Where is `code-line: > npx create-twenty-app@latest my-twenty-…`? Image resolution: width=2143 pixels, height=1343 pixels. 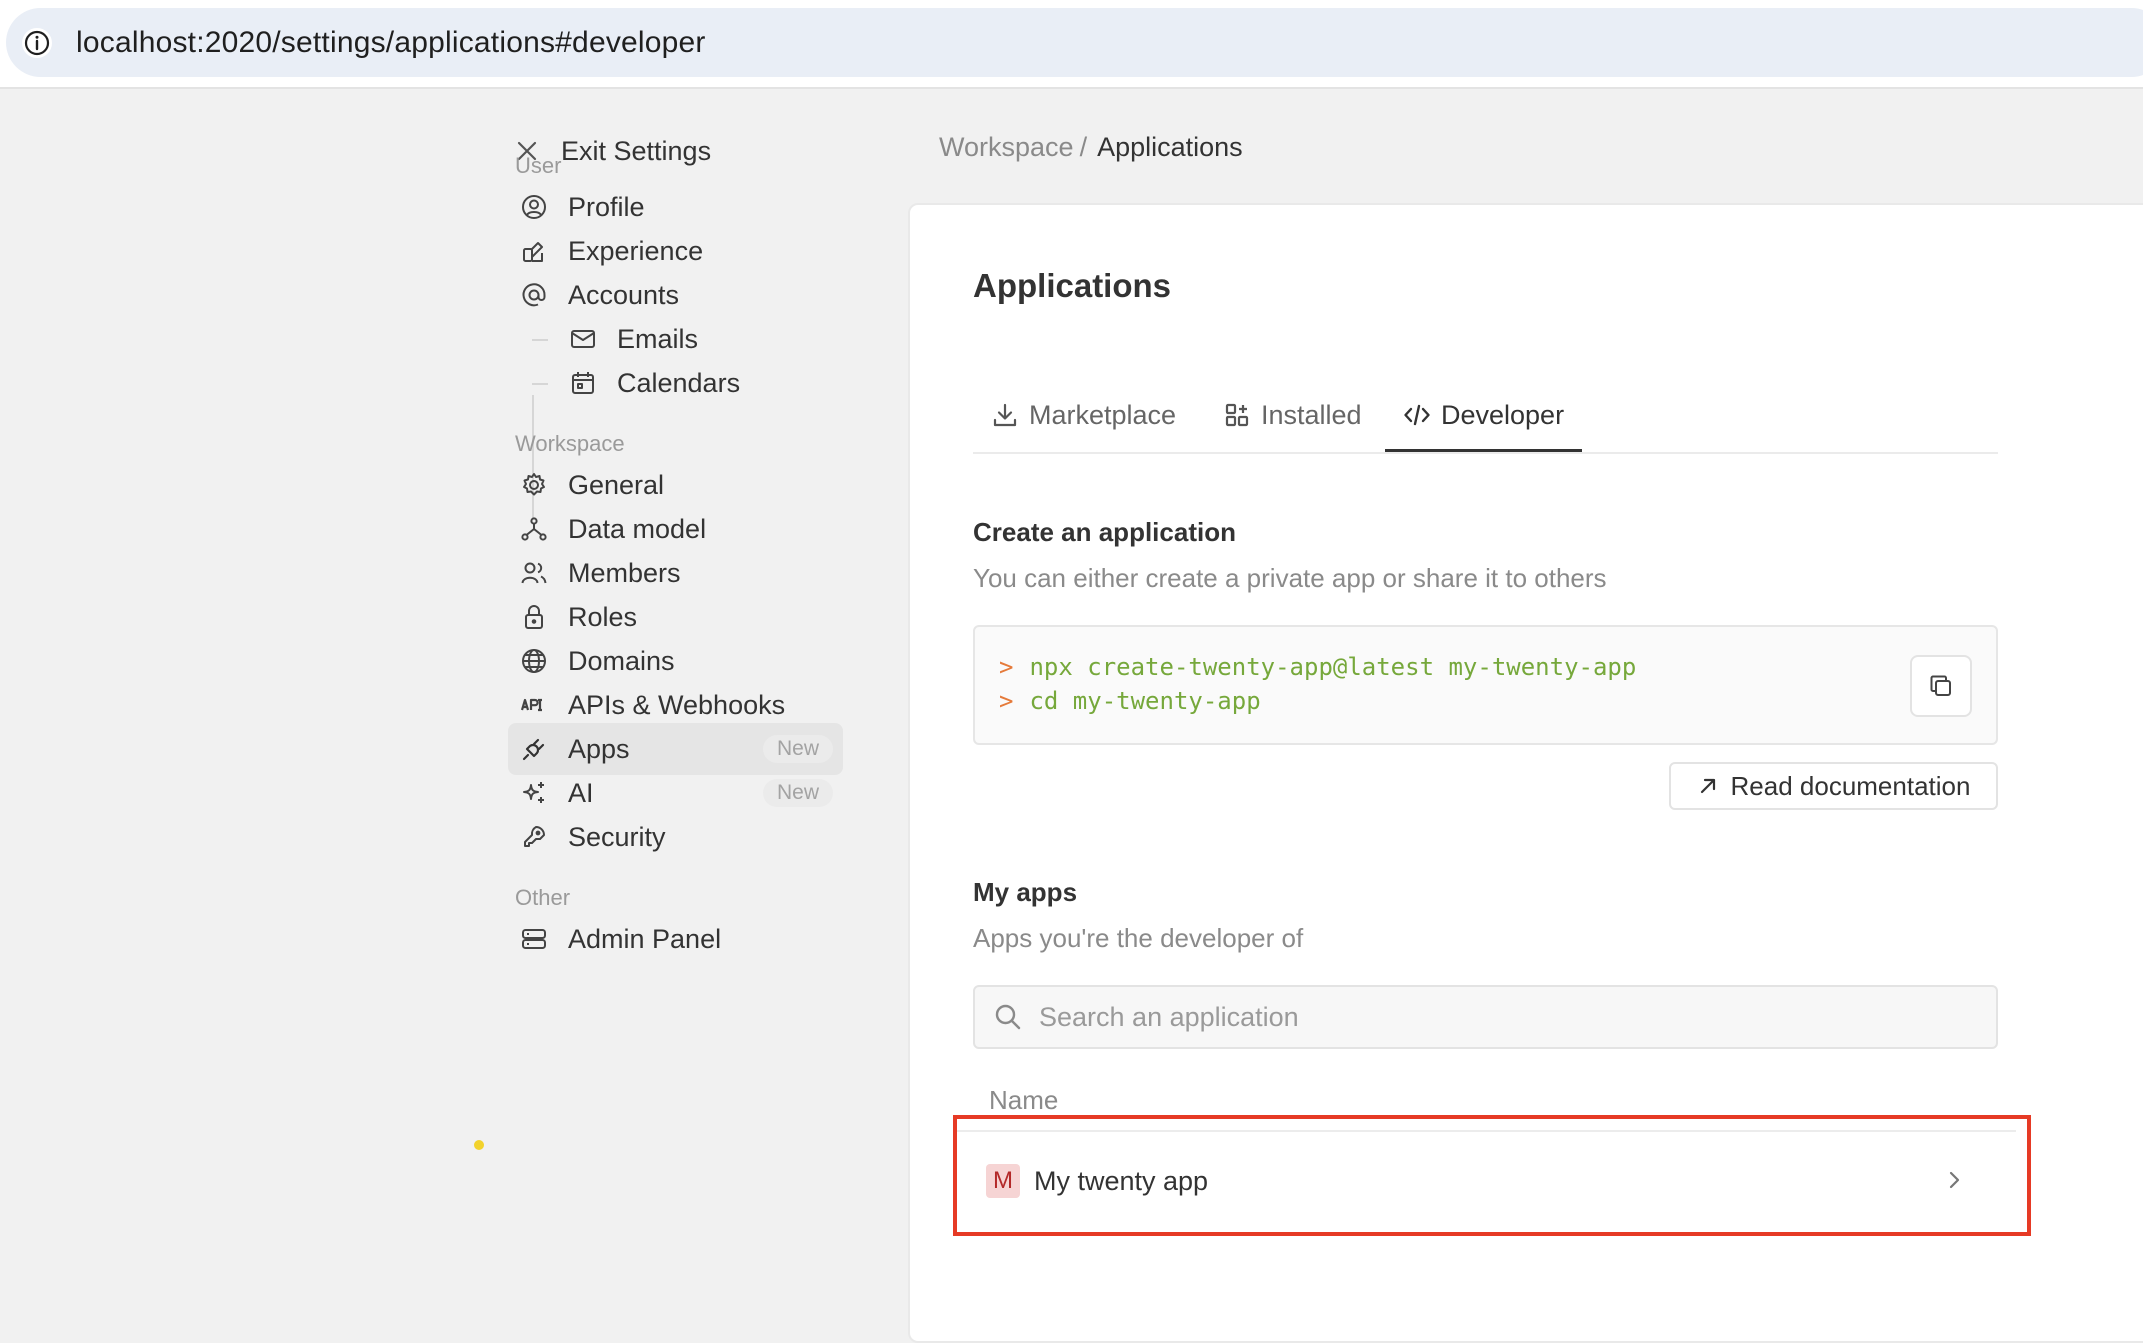 code-line: > npx create-twenty-app@latest my-twenty-… is located at coordinates (1318, 667).